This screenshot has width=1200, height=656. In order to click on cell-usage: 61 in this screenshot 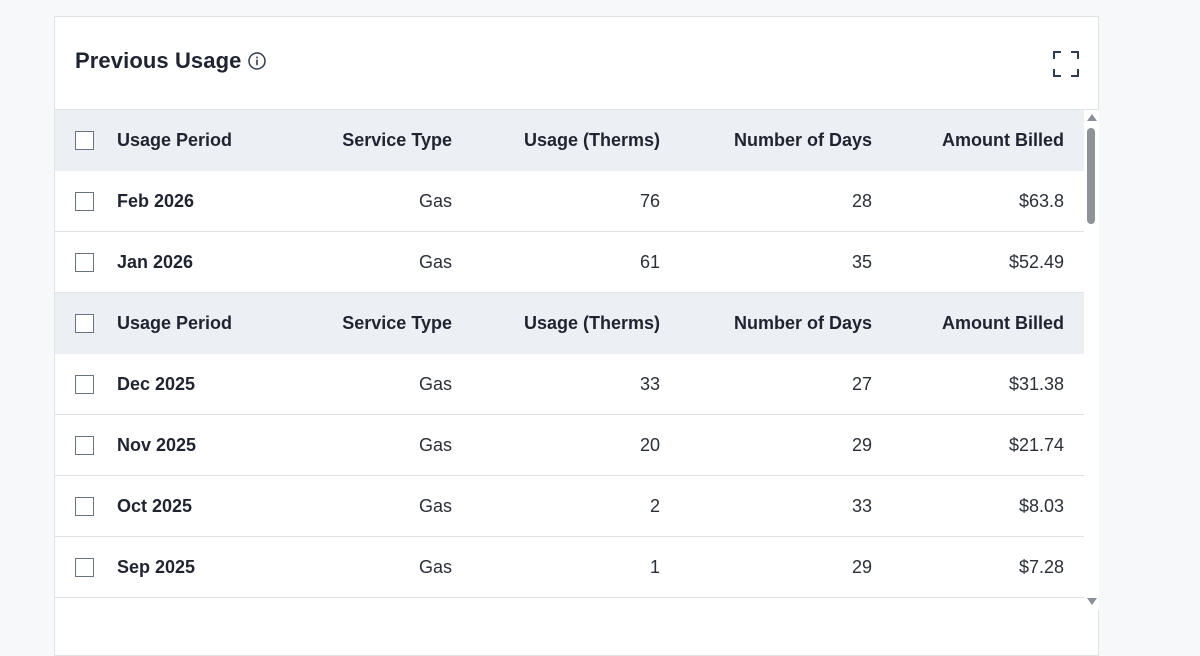, I will do `click(649, 261)`.